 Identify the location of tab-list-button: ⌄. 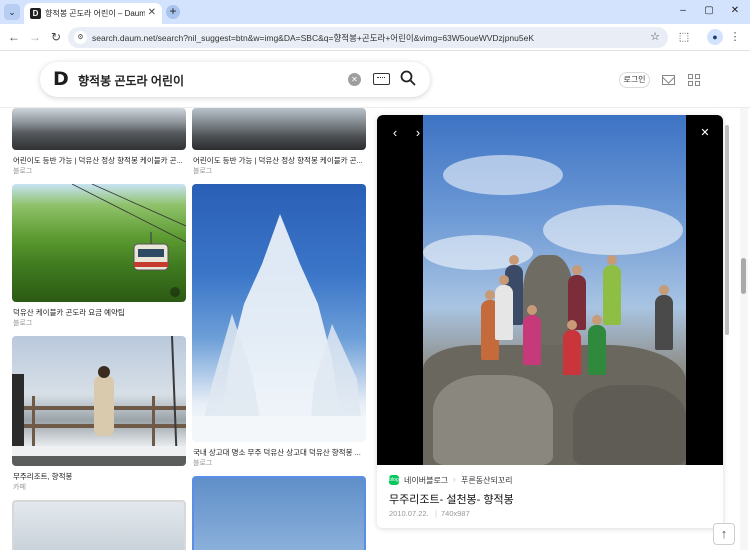
(12, 12).